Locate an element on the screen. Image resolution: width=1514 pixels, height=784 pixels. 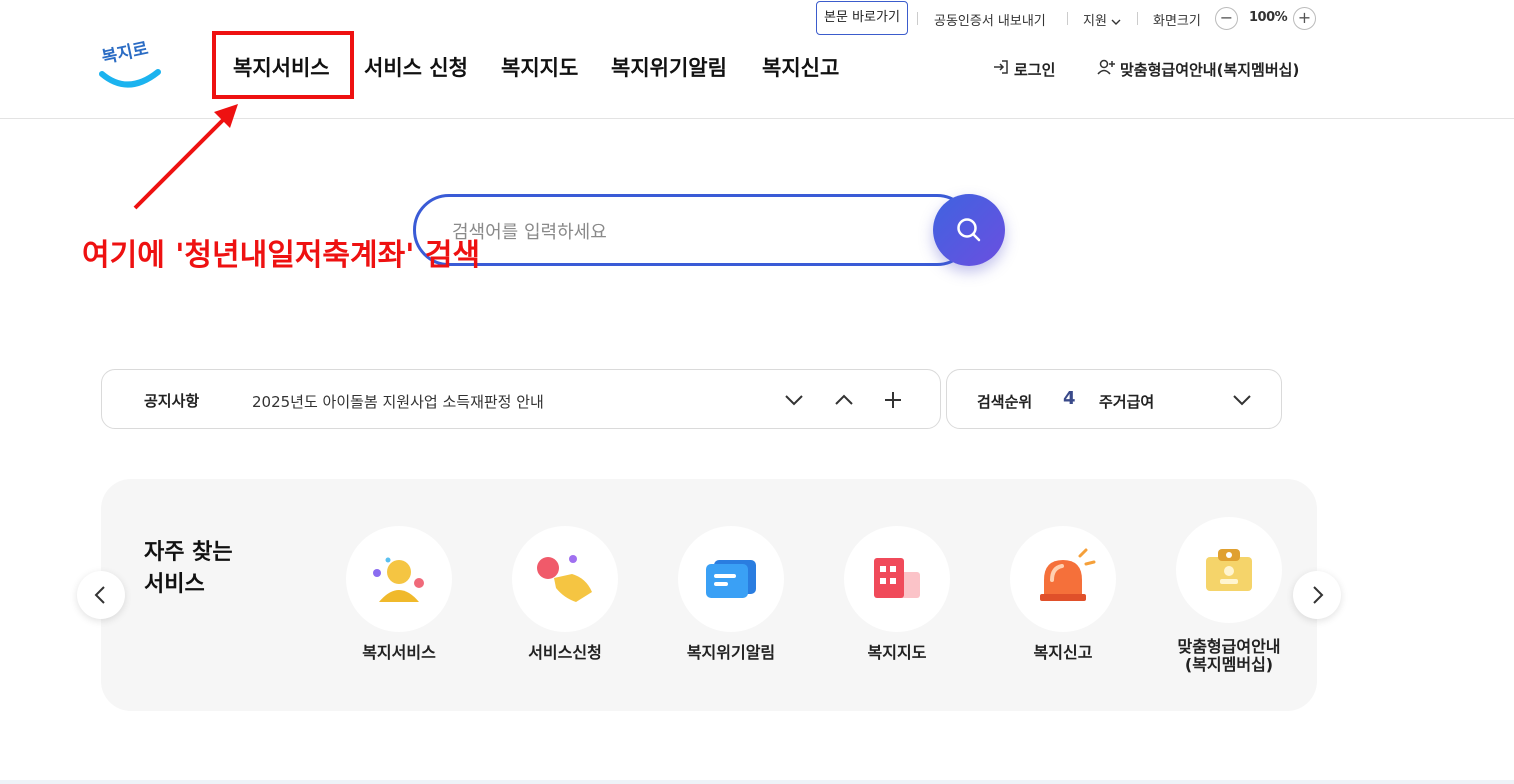
gnb-service-apply: 서비스 신청 is located at coordinates (416, 67).